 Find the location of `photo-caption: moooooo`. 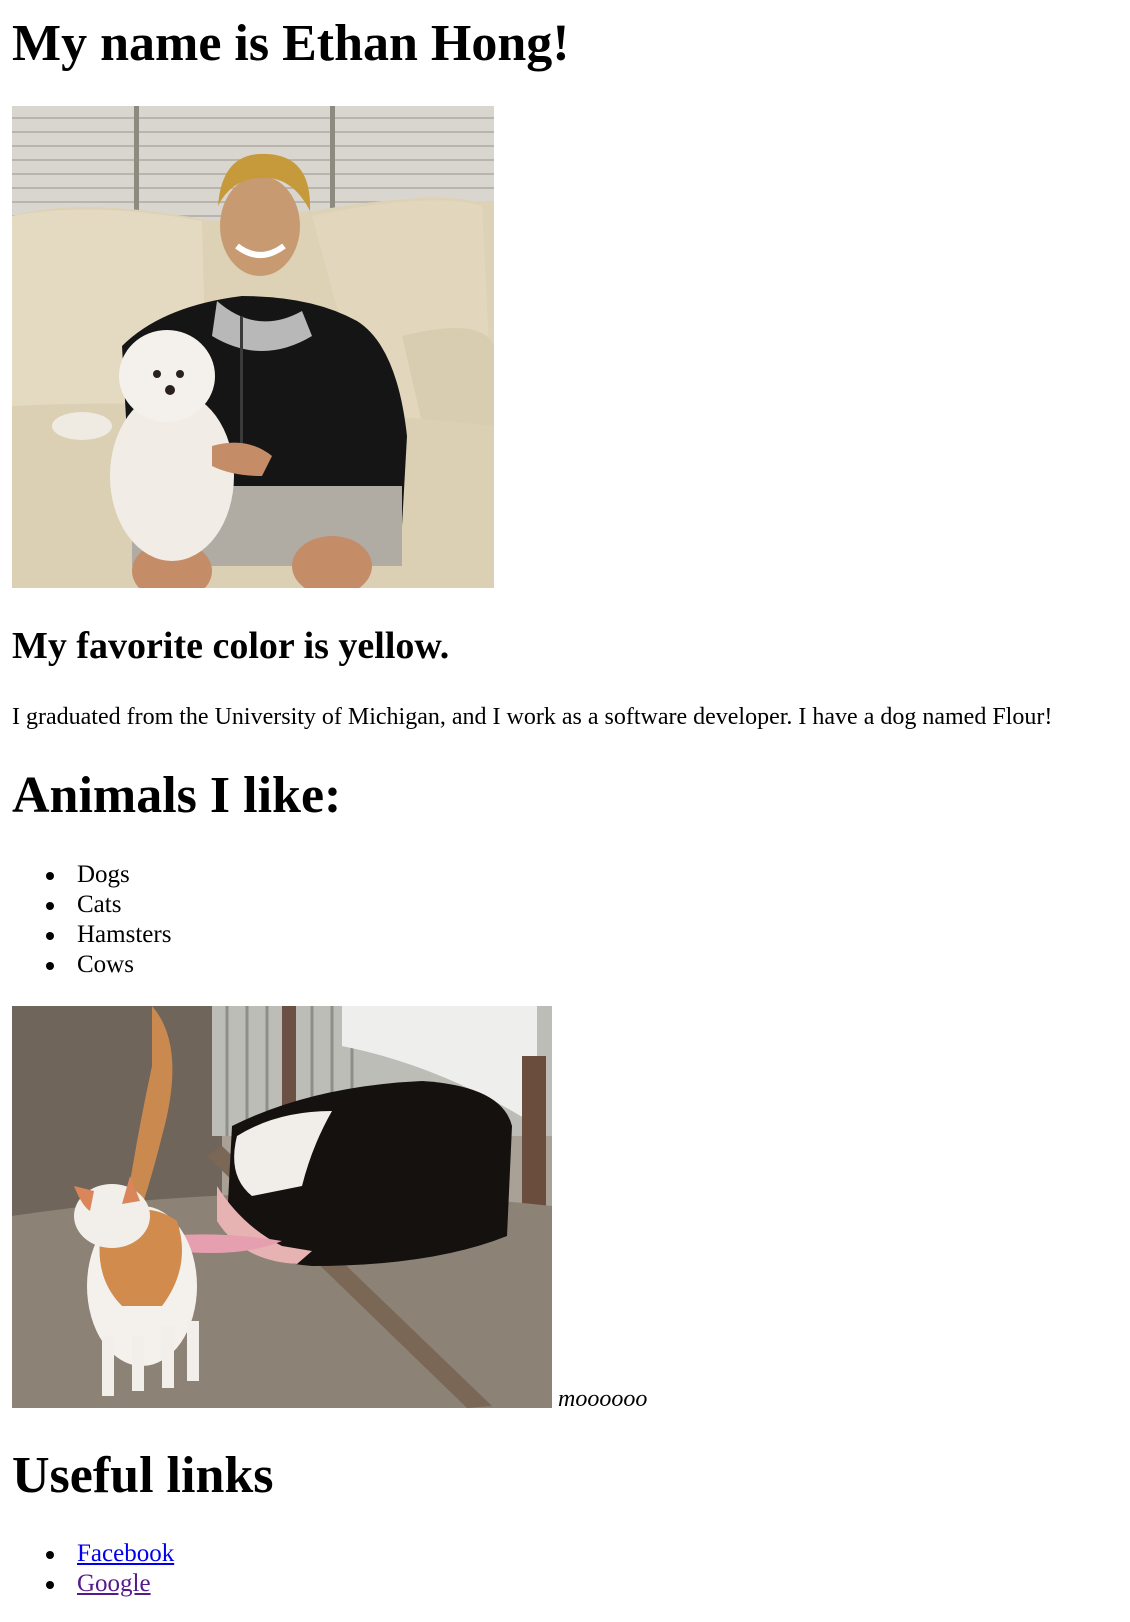

photo-caption: moooooo is located at coordinates (603, 1399).